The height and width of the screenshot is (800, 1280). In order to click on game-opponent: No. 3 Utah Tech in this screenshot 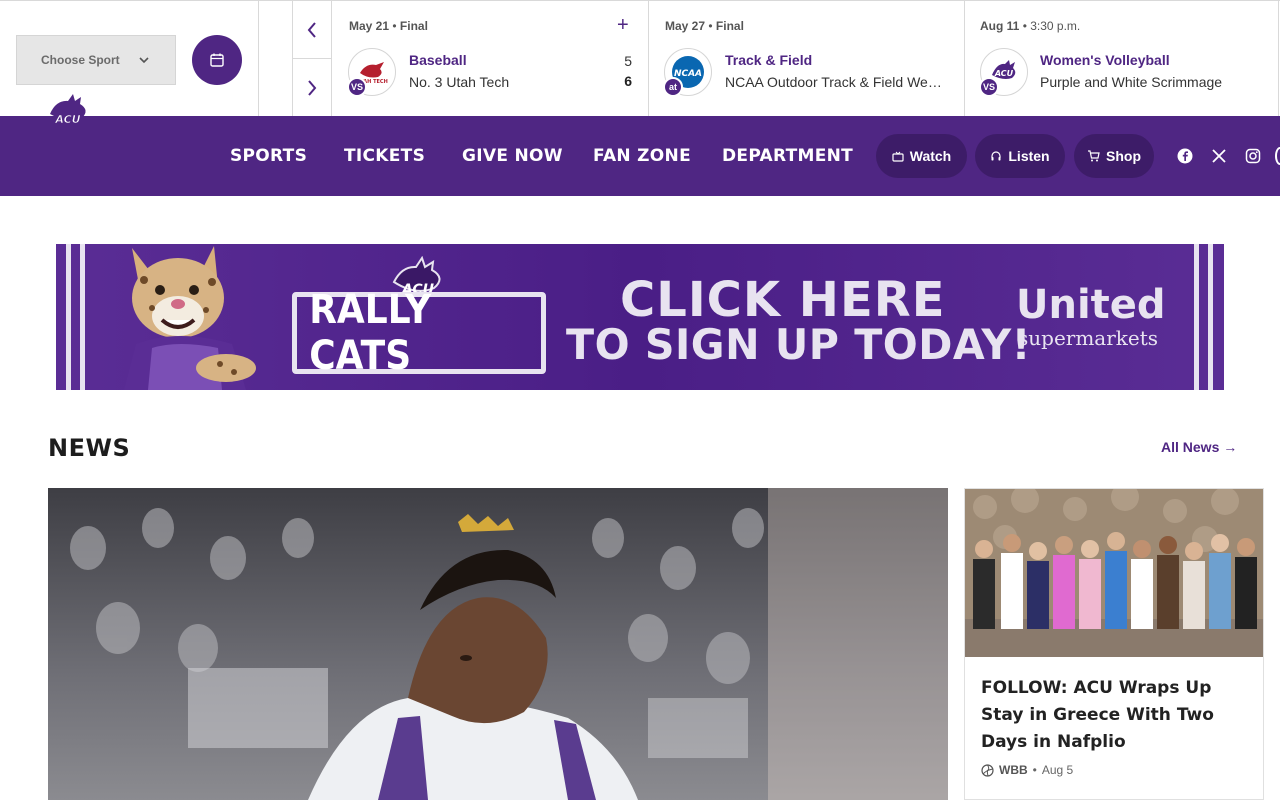, I will do `click(459, 82)`.